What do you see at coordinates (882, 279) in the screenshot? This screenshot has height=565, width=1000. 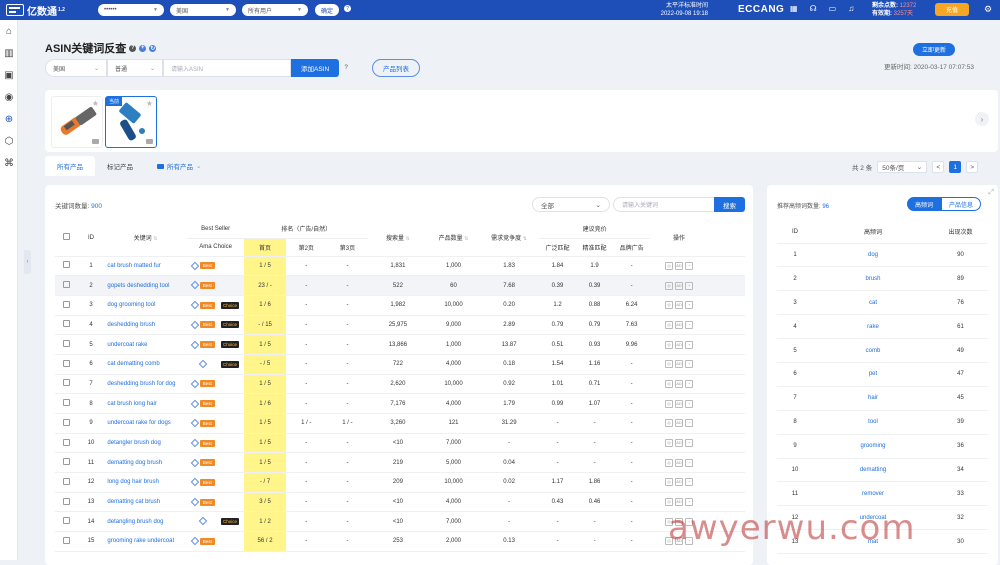 I see `hf-row: 2 brush 89` at bounding box center [882, 279].